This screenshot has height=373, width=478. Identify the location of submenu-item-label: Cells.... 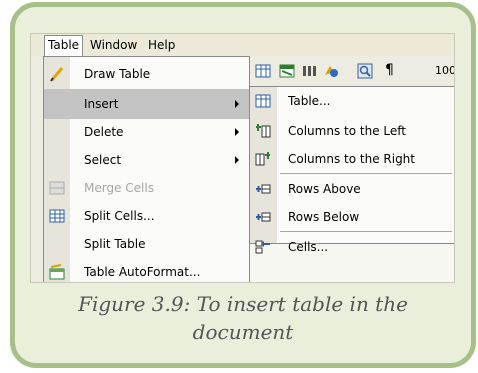
(308, 247).